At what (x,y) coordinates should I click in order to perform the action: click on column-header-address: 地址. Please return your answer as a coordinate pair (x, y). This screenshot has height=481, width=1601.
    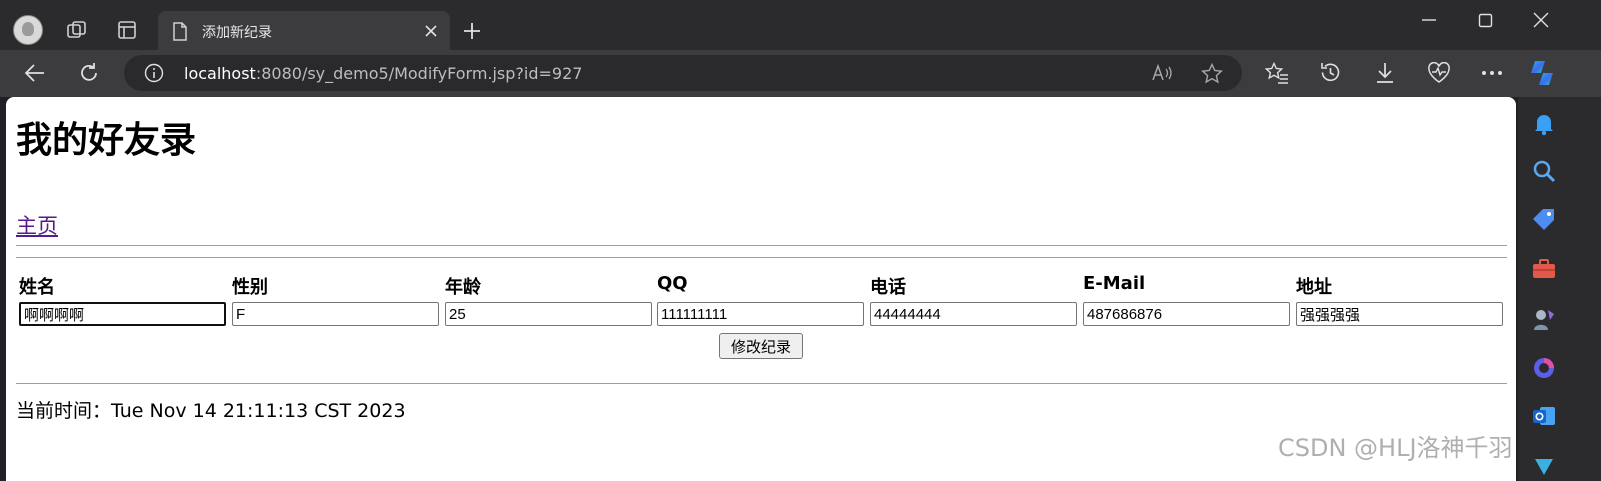
    Looking at the image, I should click on (1314, 287).